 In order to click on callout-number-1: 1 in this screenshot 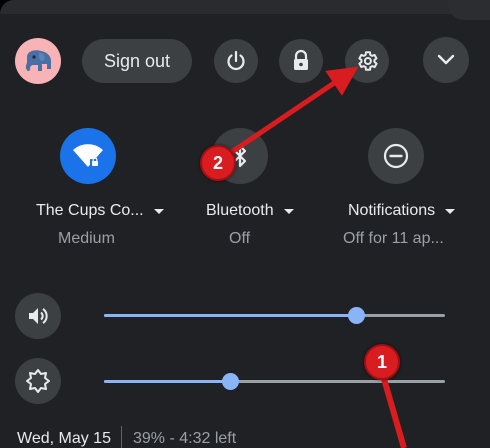, I will do `click(382, 362)`.